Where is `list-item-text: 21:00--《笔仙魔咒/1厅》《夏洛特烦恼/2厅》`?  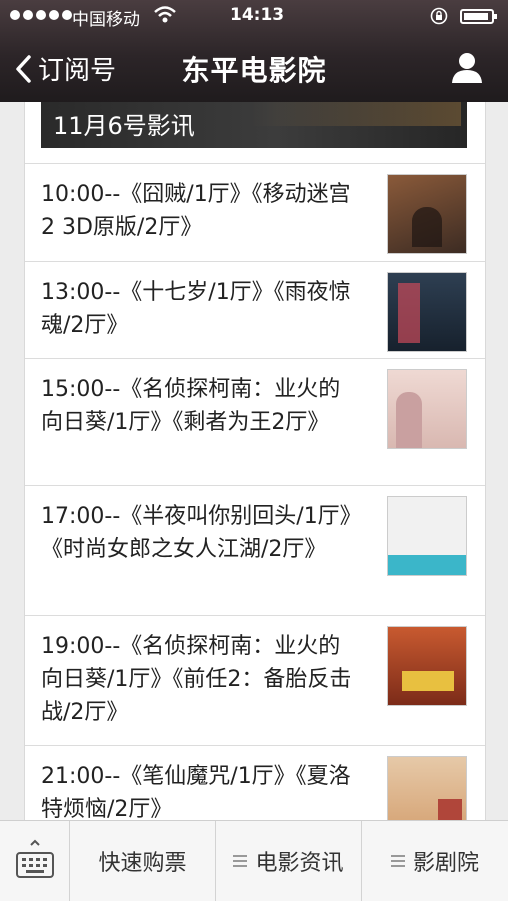 list-item-text: 21:00--《笔仙魔咒/1厅》《夏洛特烦恼/2厅》 is located at coordinates (196, 792).